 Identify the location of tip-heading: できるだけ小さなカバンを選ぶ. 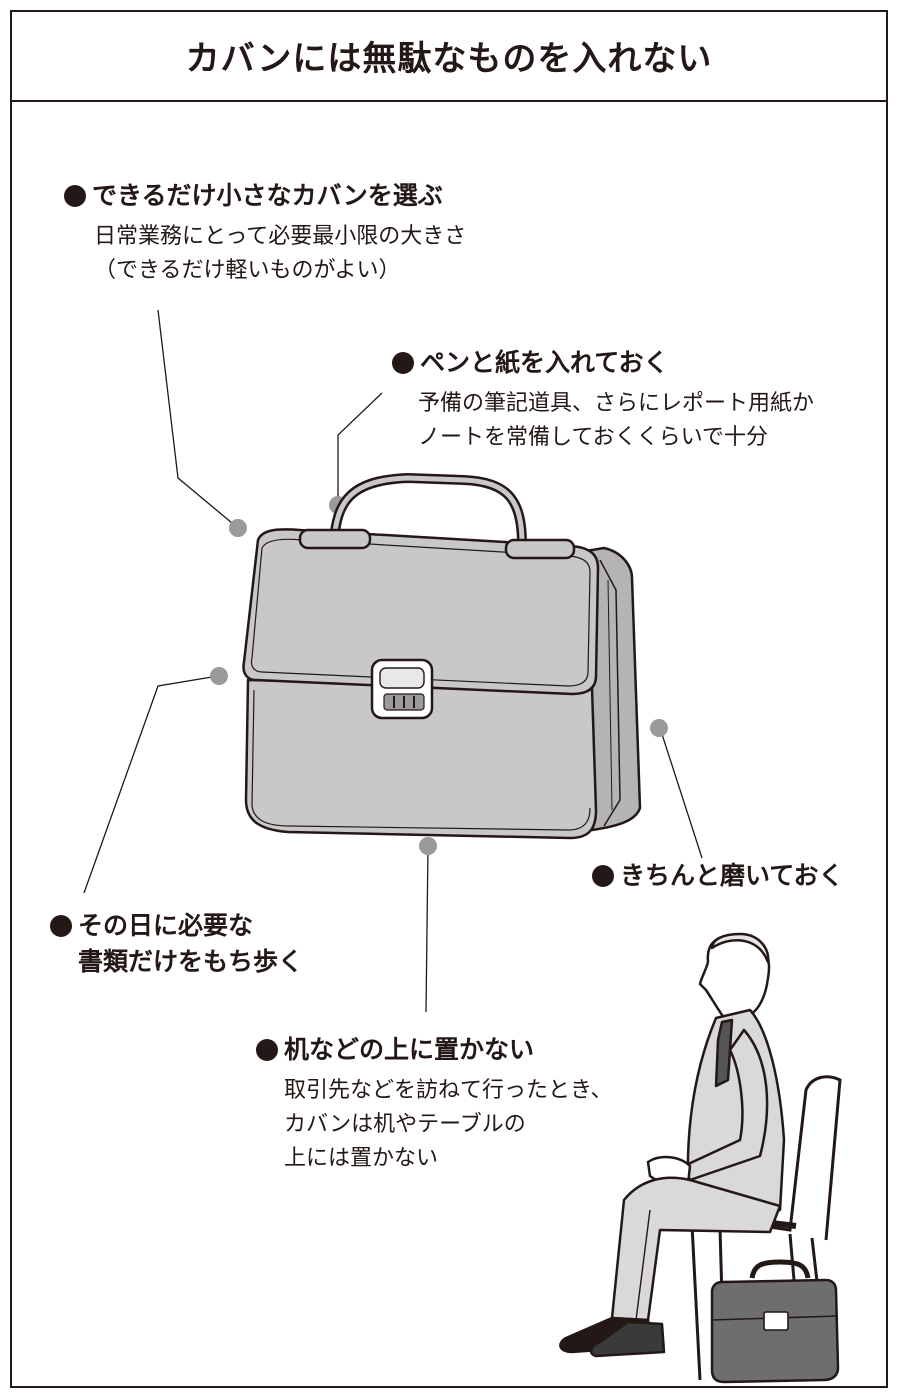
(265, 196).